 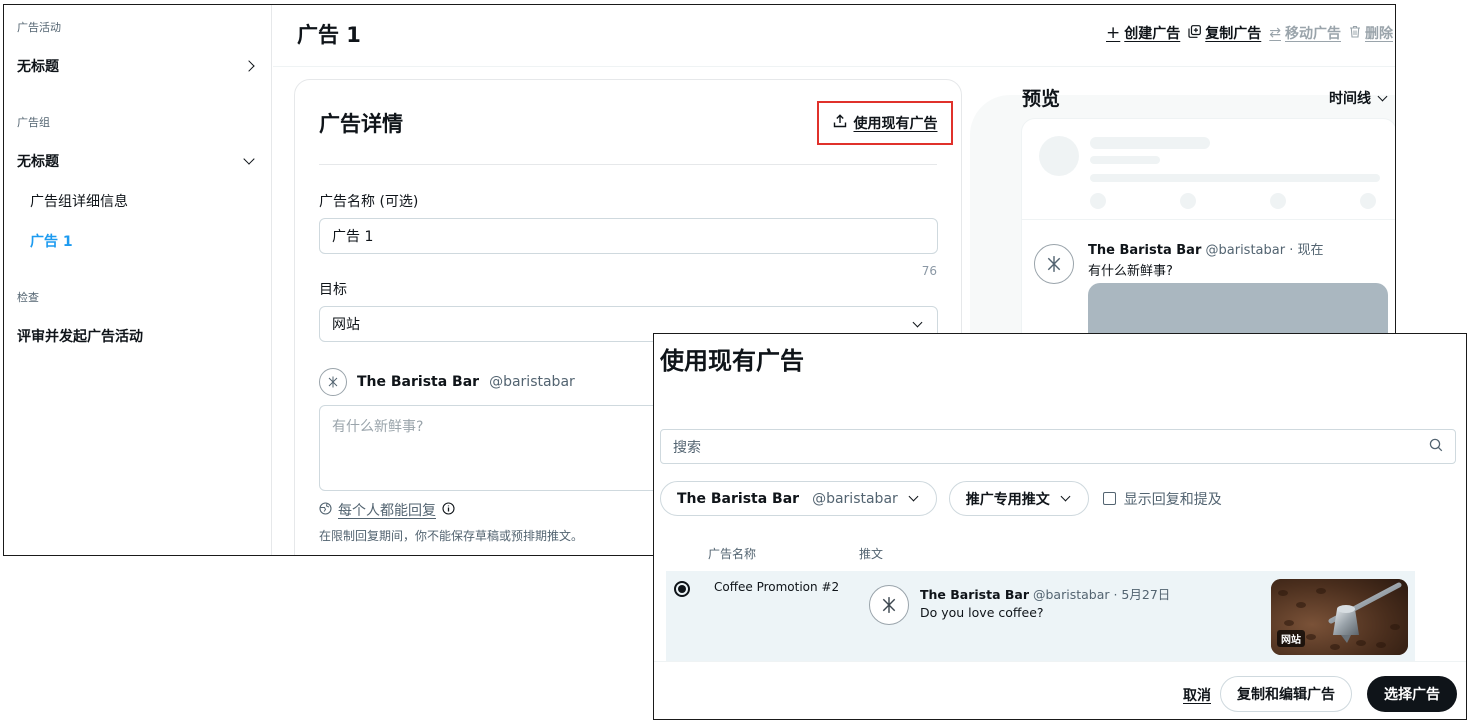 What do you see at coordinates (687, 447) in the screenshot?
I see `search-placeholder: 搜索` at bounding box center [687, 447].